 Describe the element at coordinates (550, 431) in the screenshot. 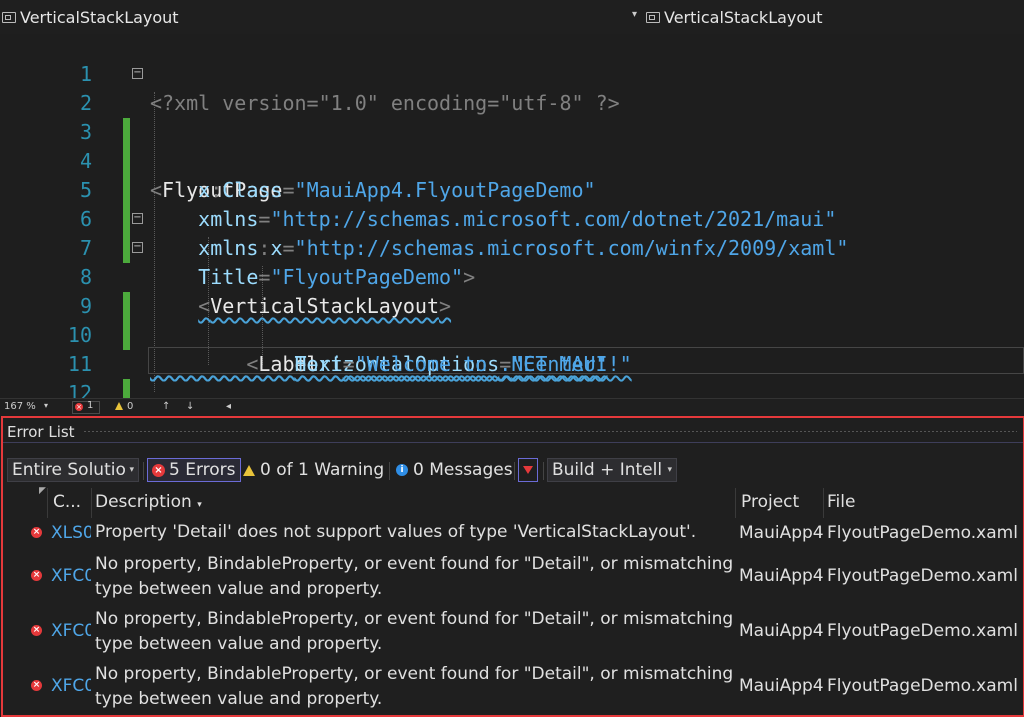

I see `drag-handle` at that location.